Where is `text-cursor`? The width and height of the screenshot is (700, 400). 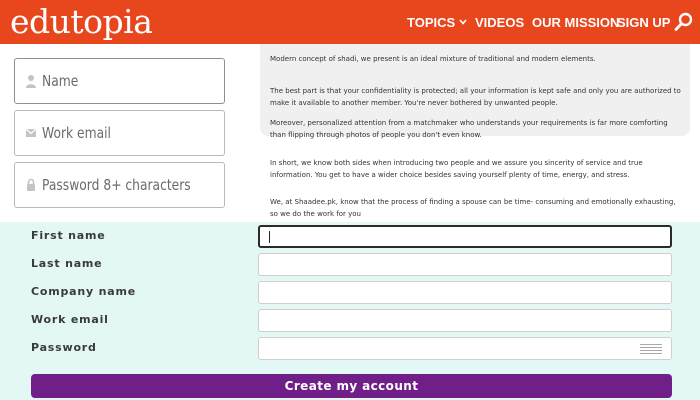 text-cursor is located at coordinates (269, 237).